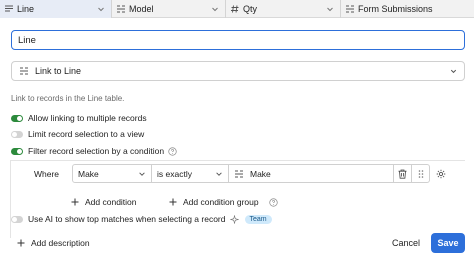  I want to click on drag-handle, so click(420, 173).